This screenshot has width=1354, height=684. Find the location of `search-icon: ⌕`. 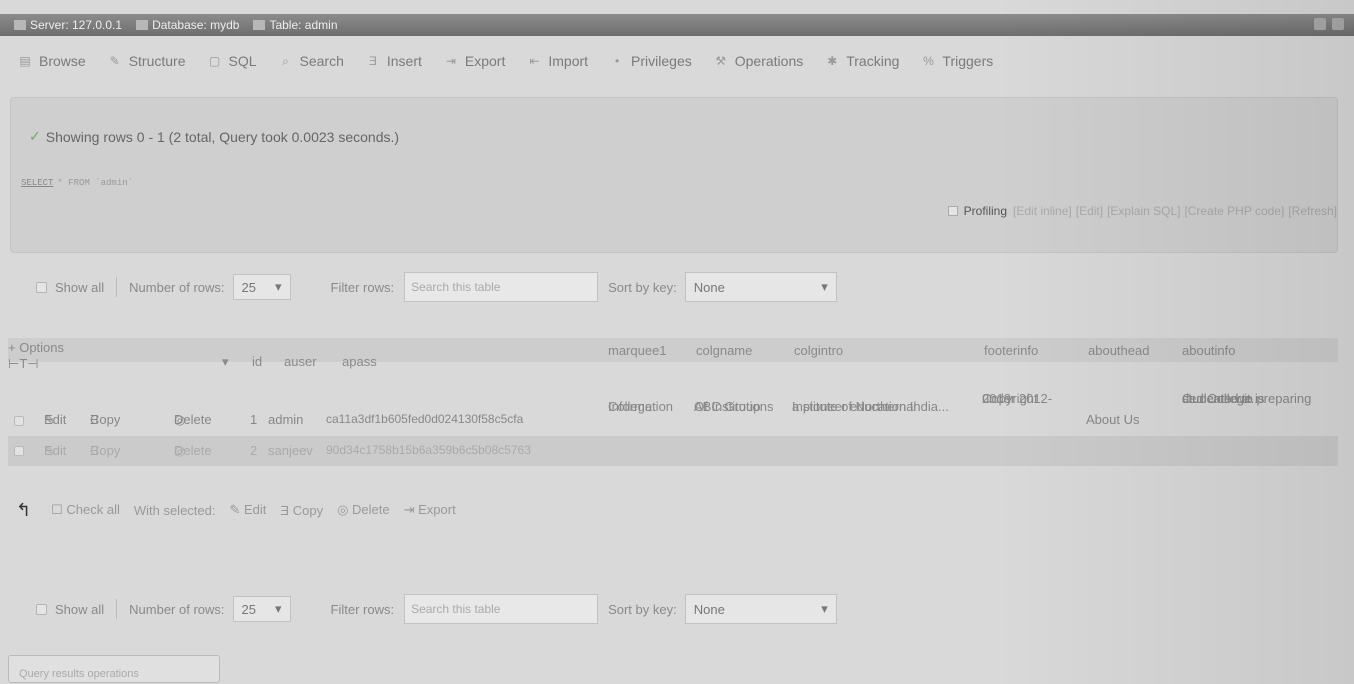

search-icon: ⌕ is located at coordinates (285, 61).